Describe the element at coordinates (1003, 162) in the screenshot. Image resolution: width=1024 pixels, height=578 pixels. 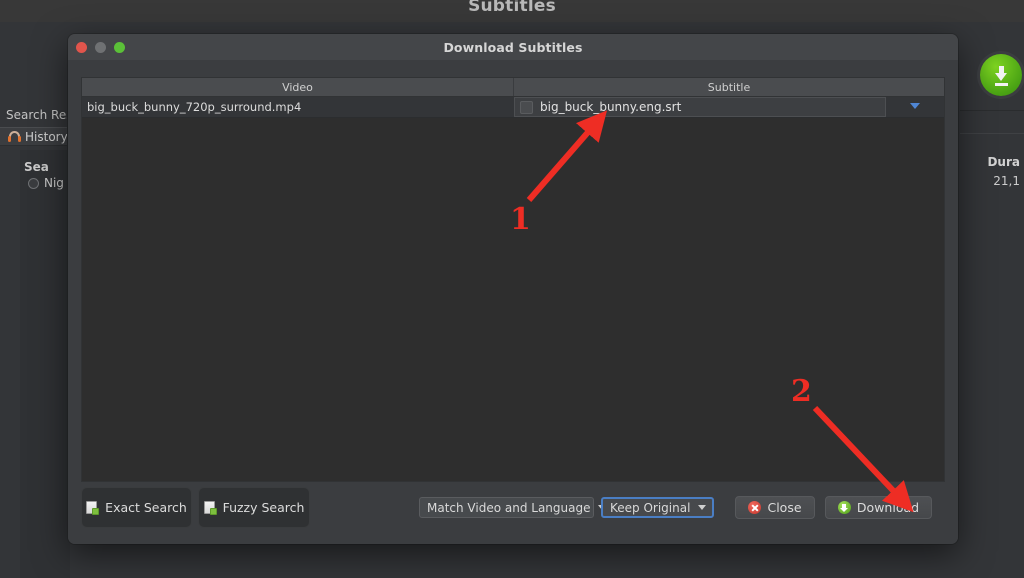
I see `duration-label: Dura` at that location.